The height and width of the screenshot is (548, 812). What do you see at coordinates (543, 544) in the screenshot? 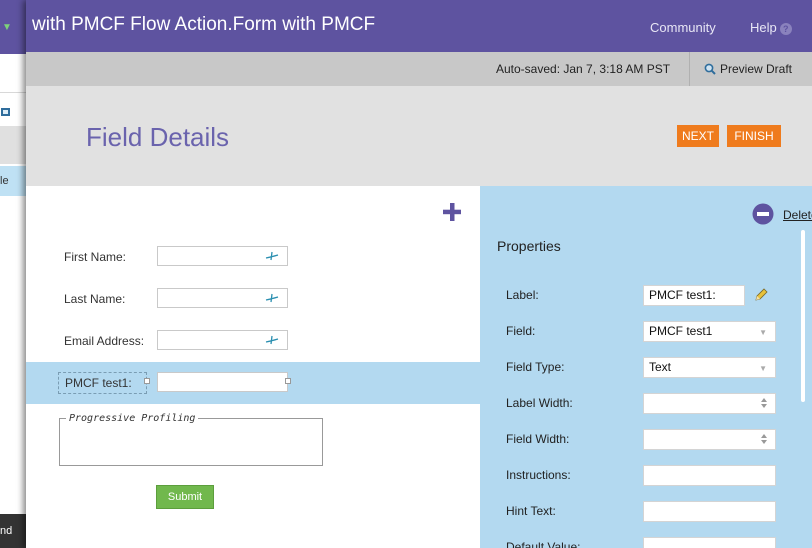
I see `prop-label: Default Value:` at bounding box center [543, 544].